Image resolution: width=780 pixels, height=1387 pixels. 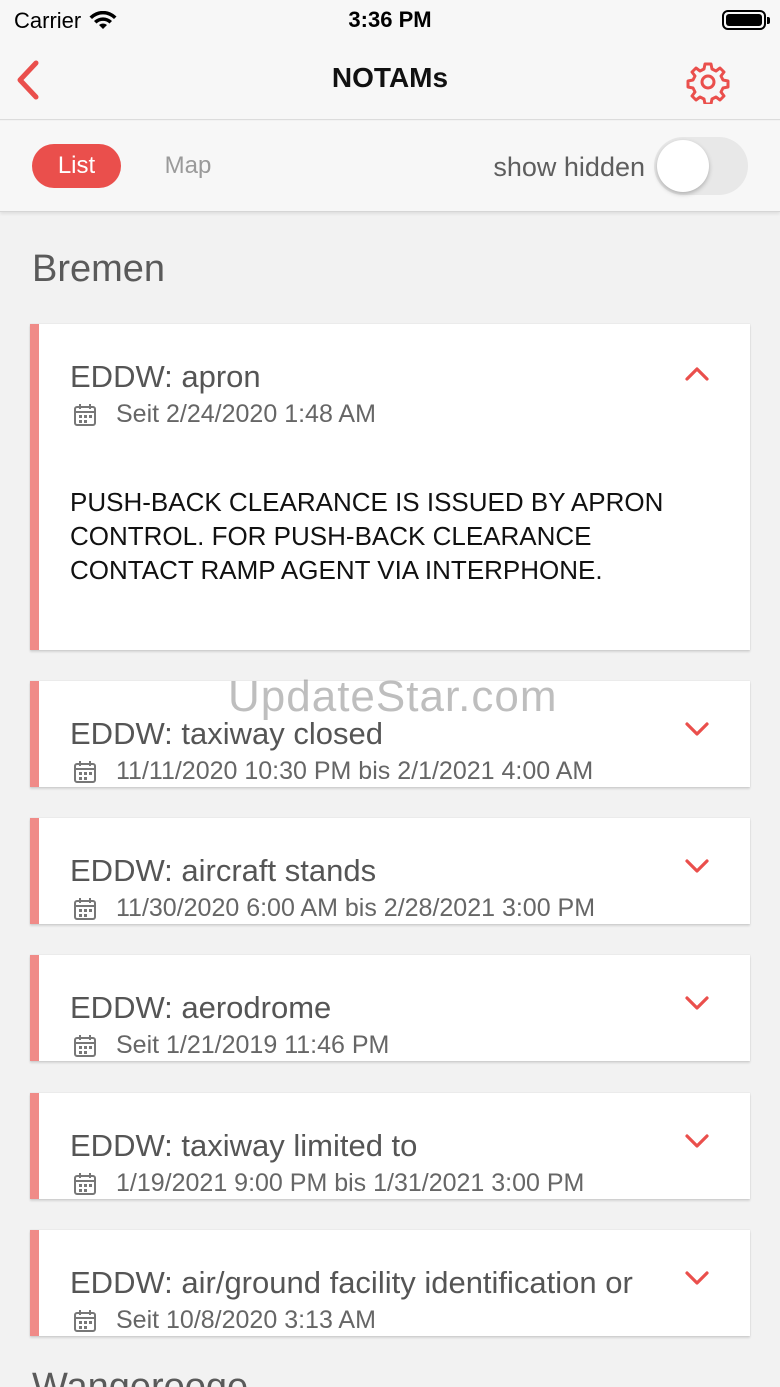 What do you see at coordinates (188, 166) in the screenshot?
I see `tab-map: Map` at bounding box center [188, 166].